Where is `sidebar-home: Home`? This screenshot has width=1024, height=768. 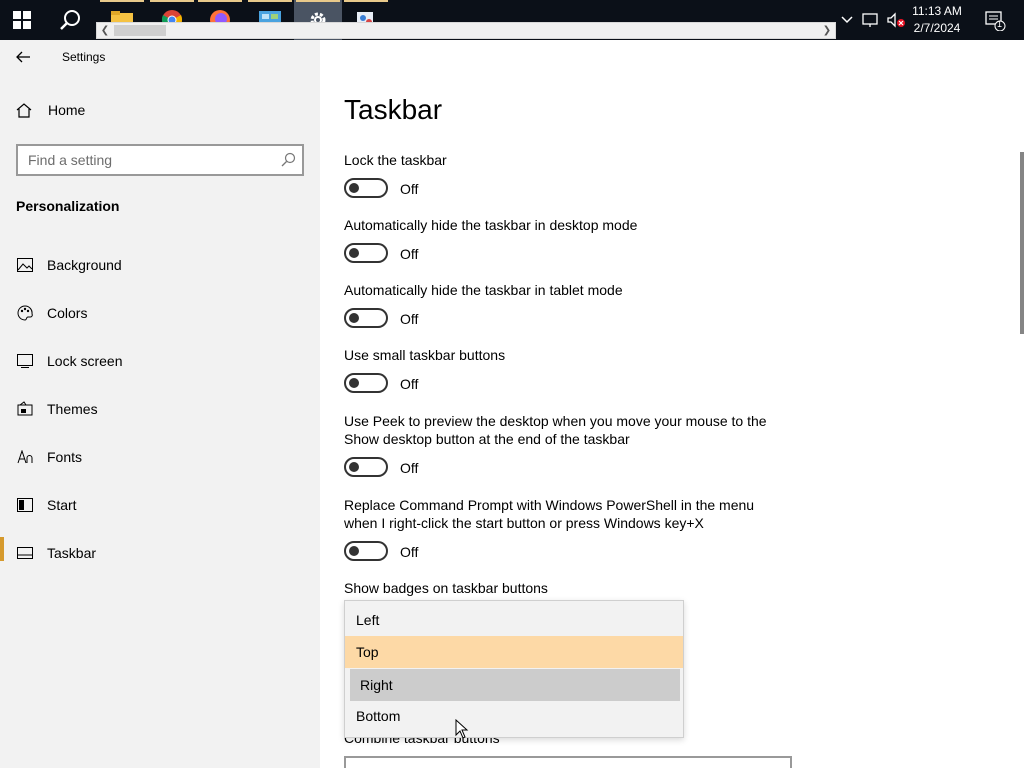
sidebar-home: Home is located at coordinates (50, 110).